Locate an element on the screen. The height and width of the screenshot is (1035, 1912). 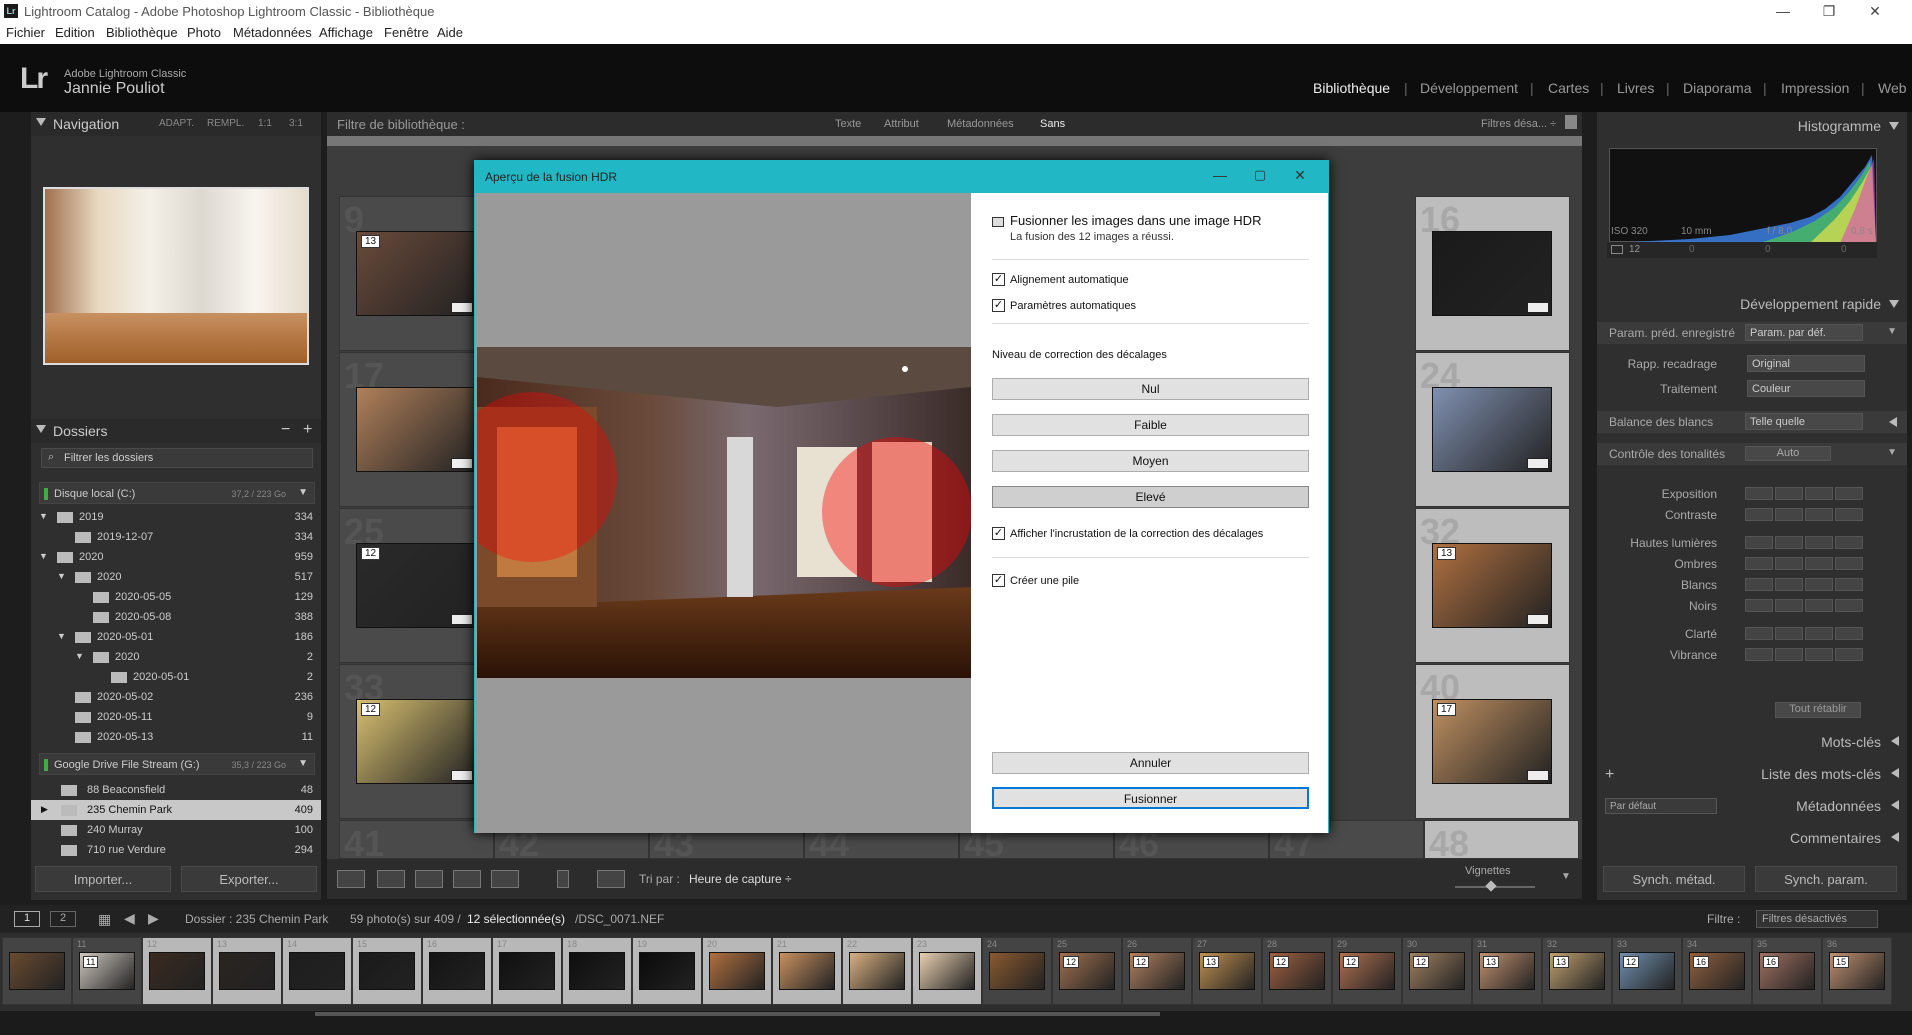
filmstrip-cell: 21 is located at coordinates (807, 971).